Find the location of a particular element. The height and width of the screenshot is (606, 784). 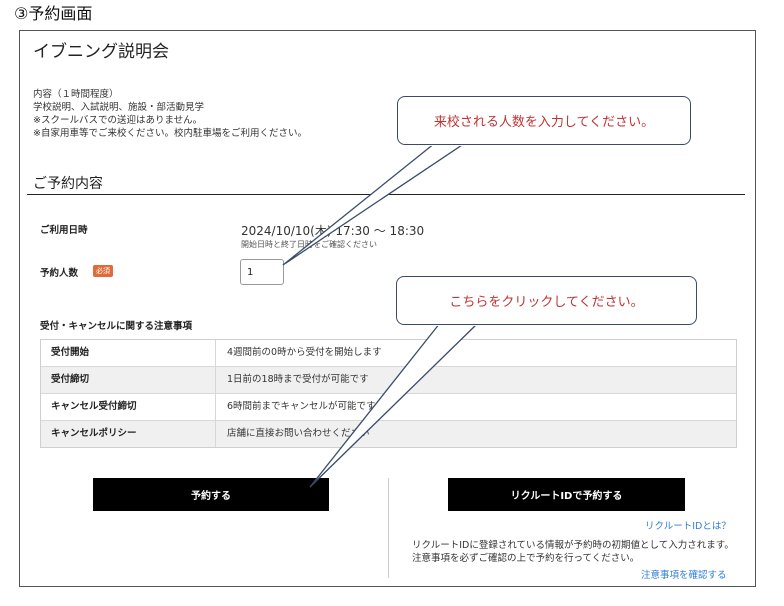

callout-click-here: こちらをクリックしてください。 is located at coordinates (546, 300).